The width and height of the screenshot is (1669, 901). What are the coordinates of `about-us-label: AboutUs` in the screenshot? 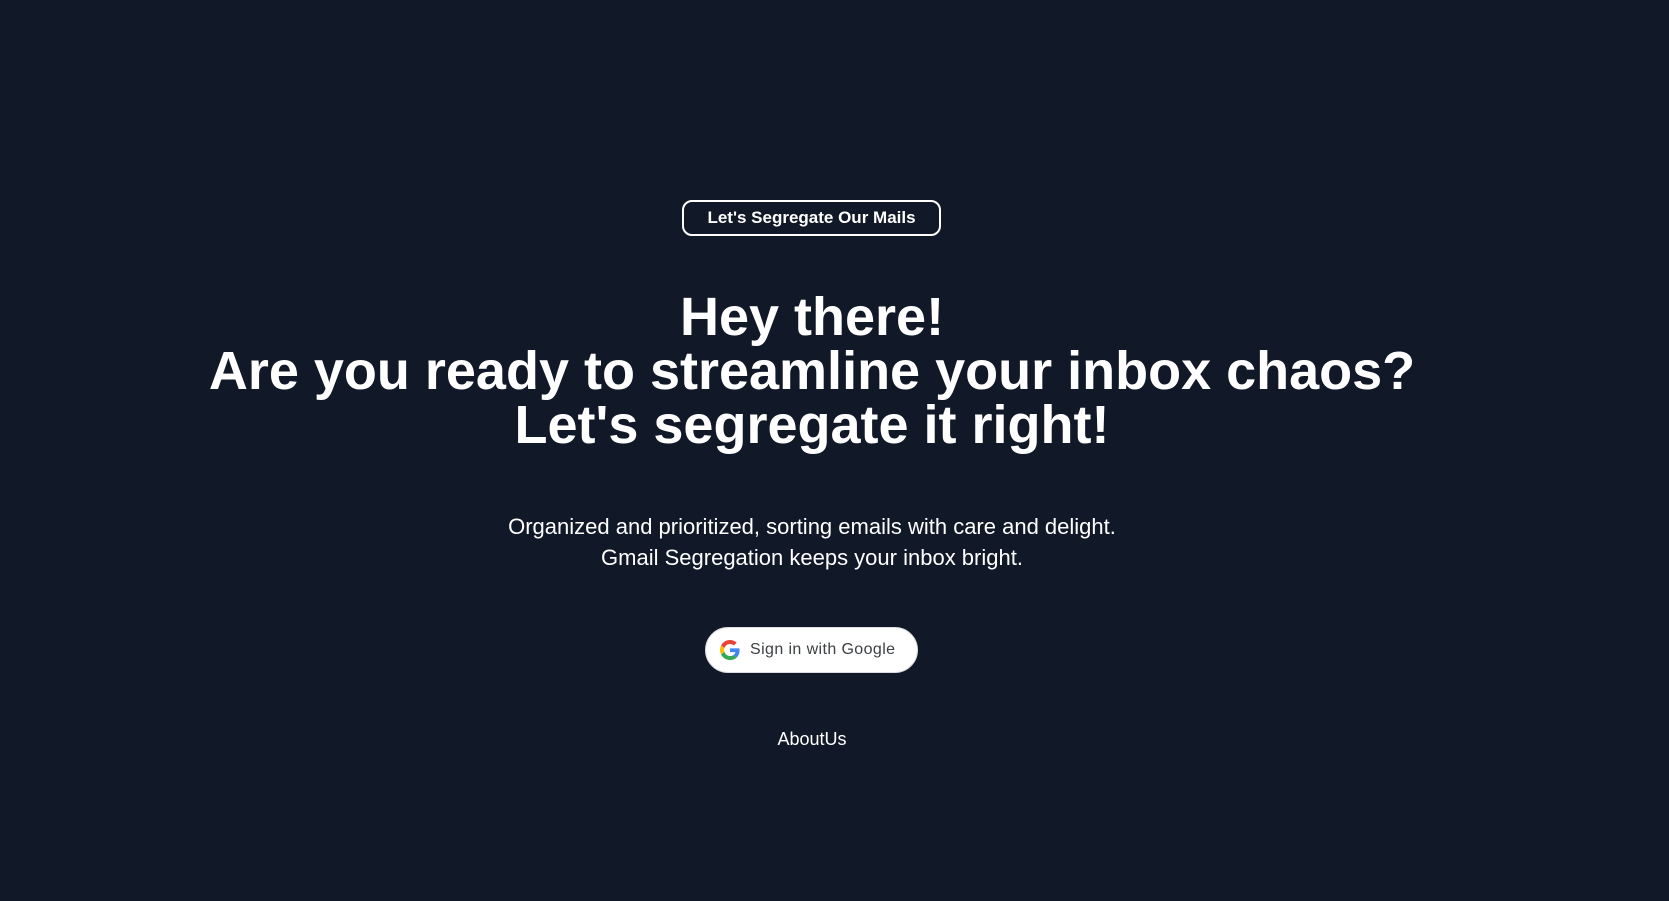 It's located at (812, 739).